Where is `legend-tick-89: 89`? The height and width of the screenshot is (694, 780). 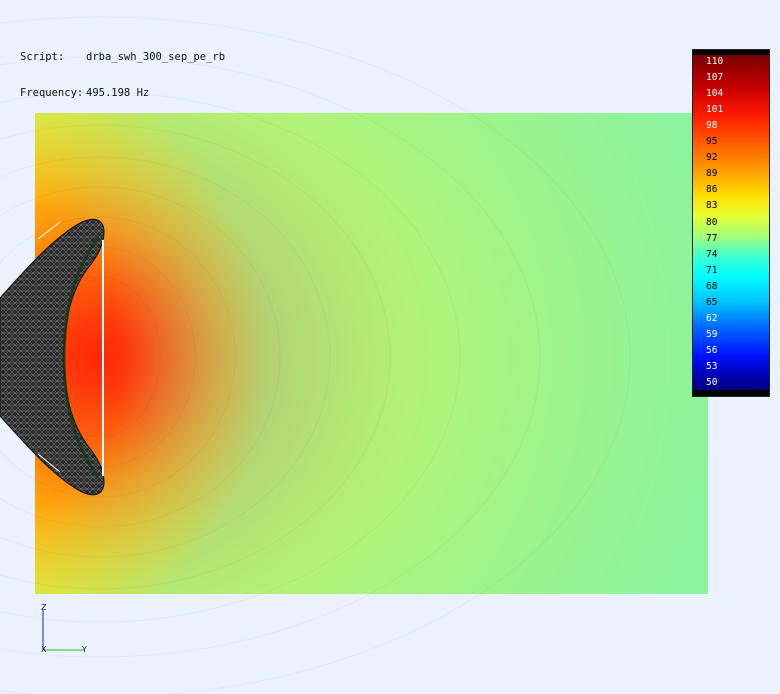 legend-tick-89: 89 is located at coordinates (712, 174).